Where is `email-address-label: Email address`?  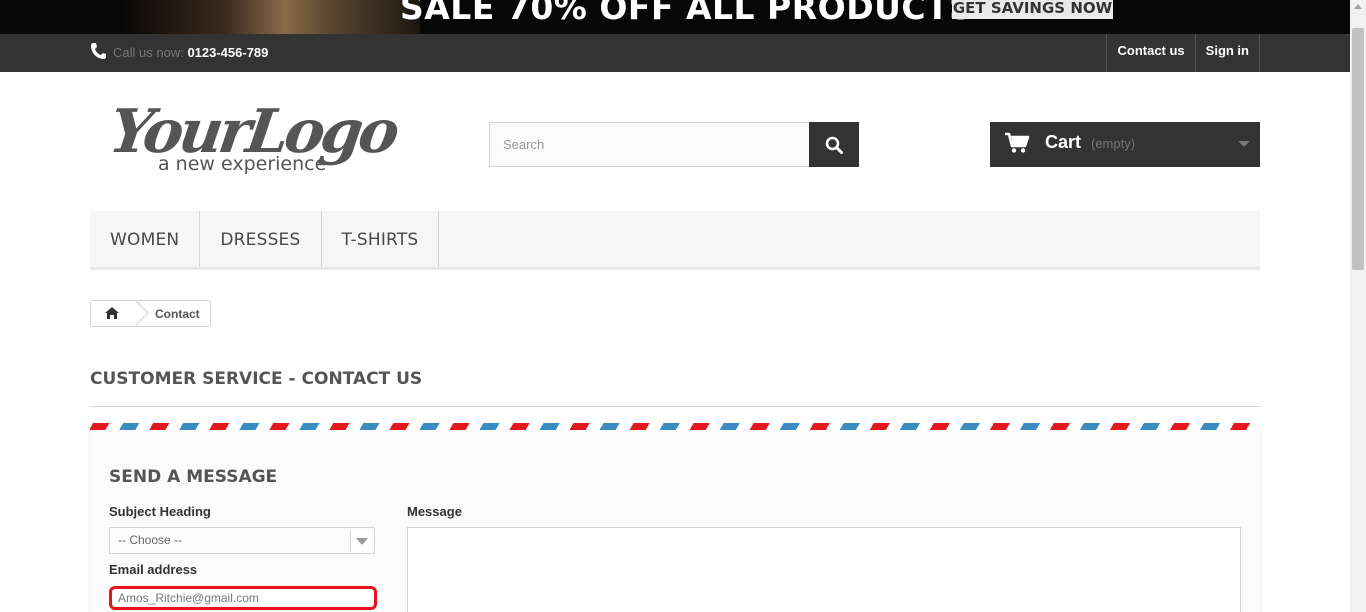 email-address-label: Email address is located at coordinates (153, 569).